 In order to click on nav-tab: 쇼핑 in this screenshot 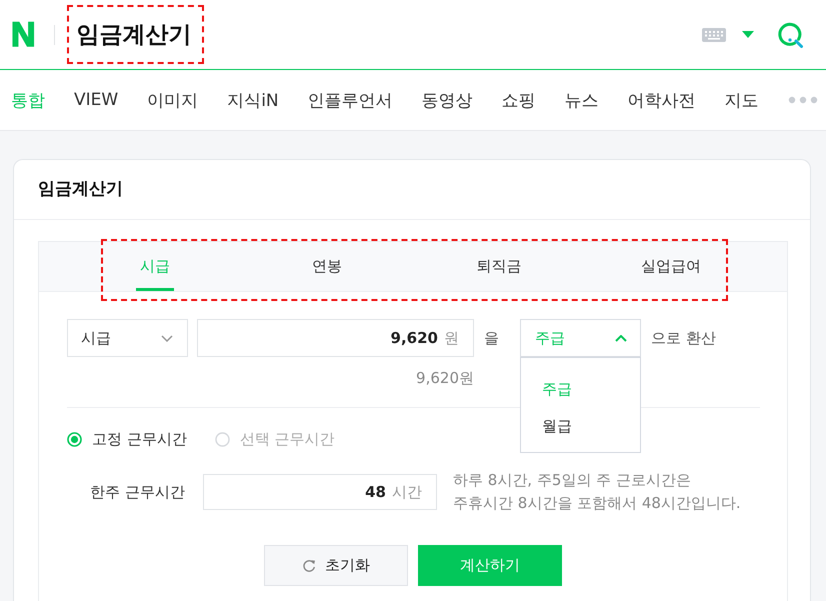, I will do `click(519, 100)`.